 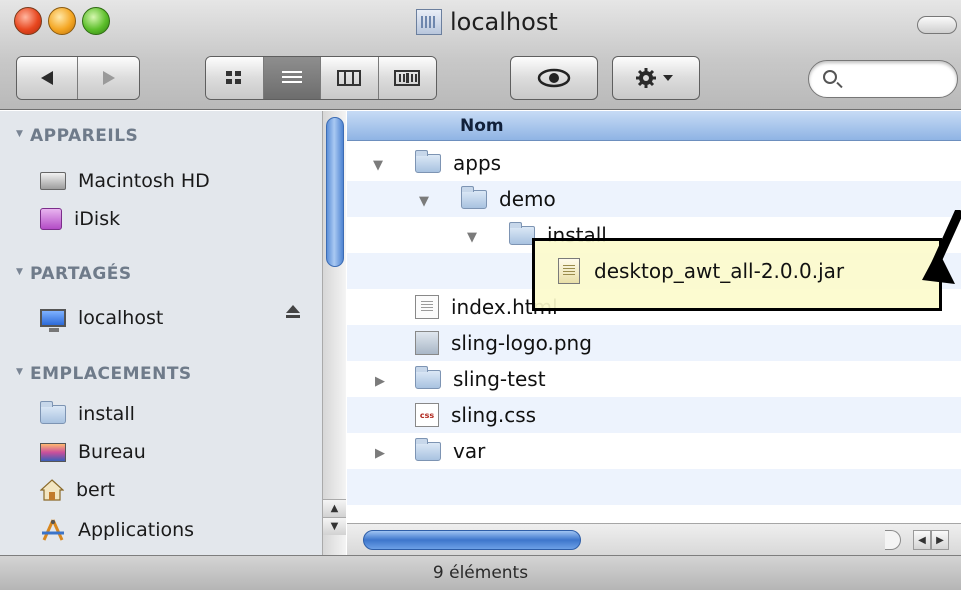 What do you see at coordinates (654, 126) in the screenshot?
I see `column-header-name: Nom` at bounding box center [654, 126].